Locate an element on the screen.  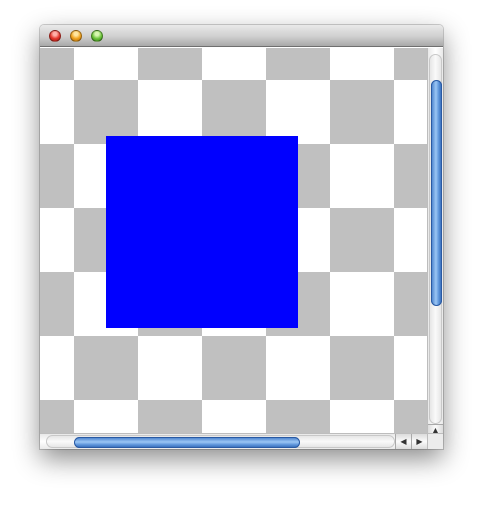
minimize-icon is located at coordinates (76, 36).